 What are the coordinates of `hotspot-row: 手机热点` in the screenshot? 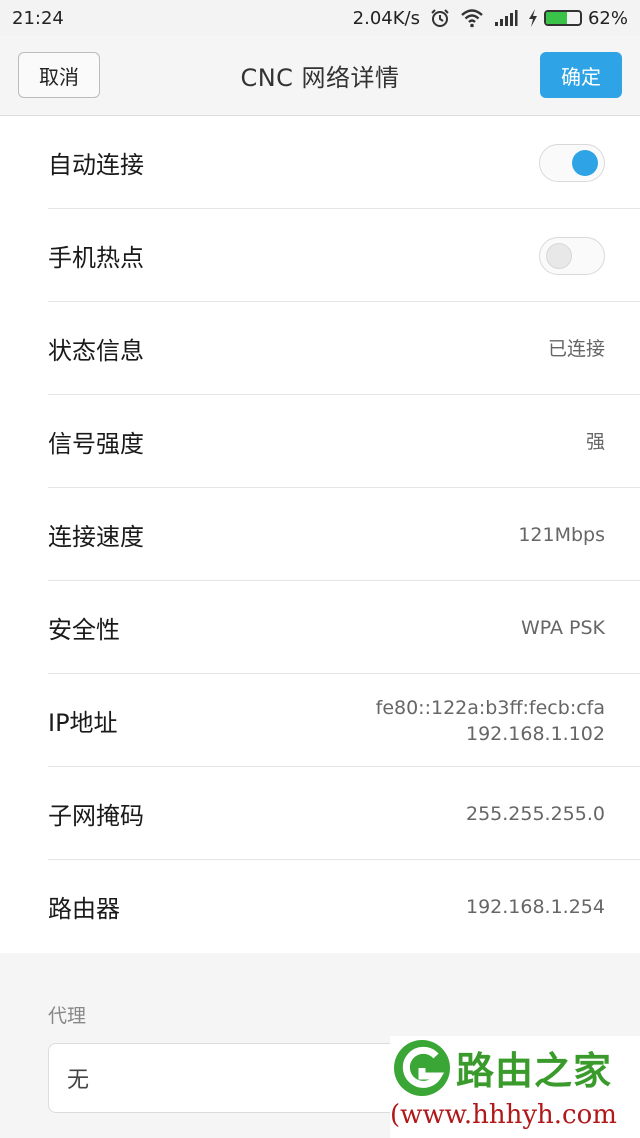 It's located at (320, 255).